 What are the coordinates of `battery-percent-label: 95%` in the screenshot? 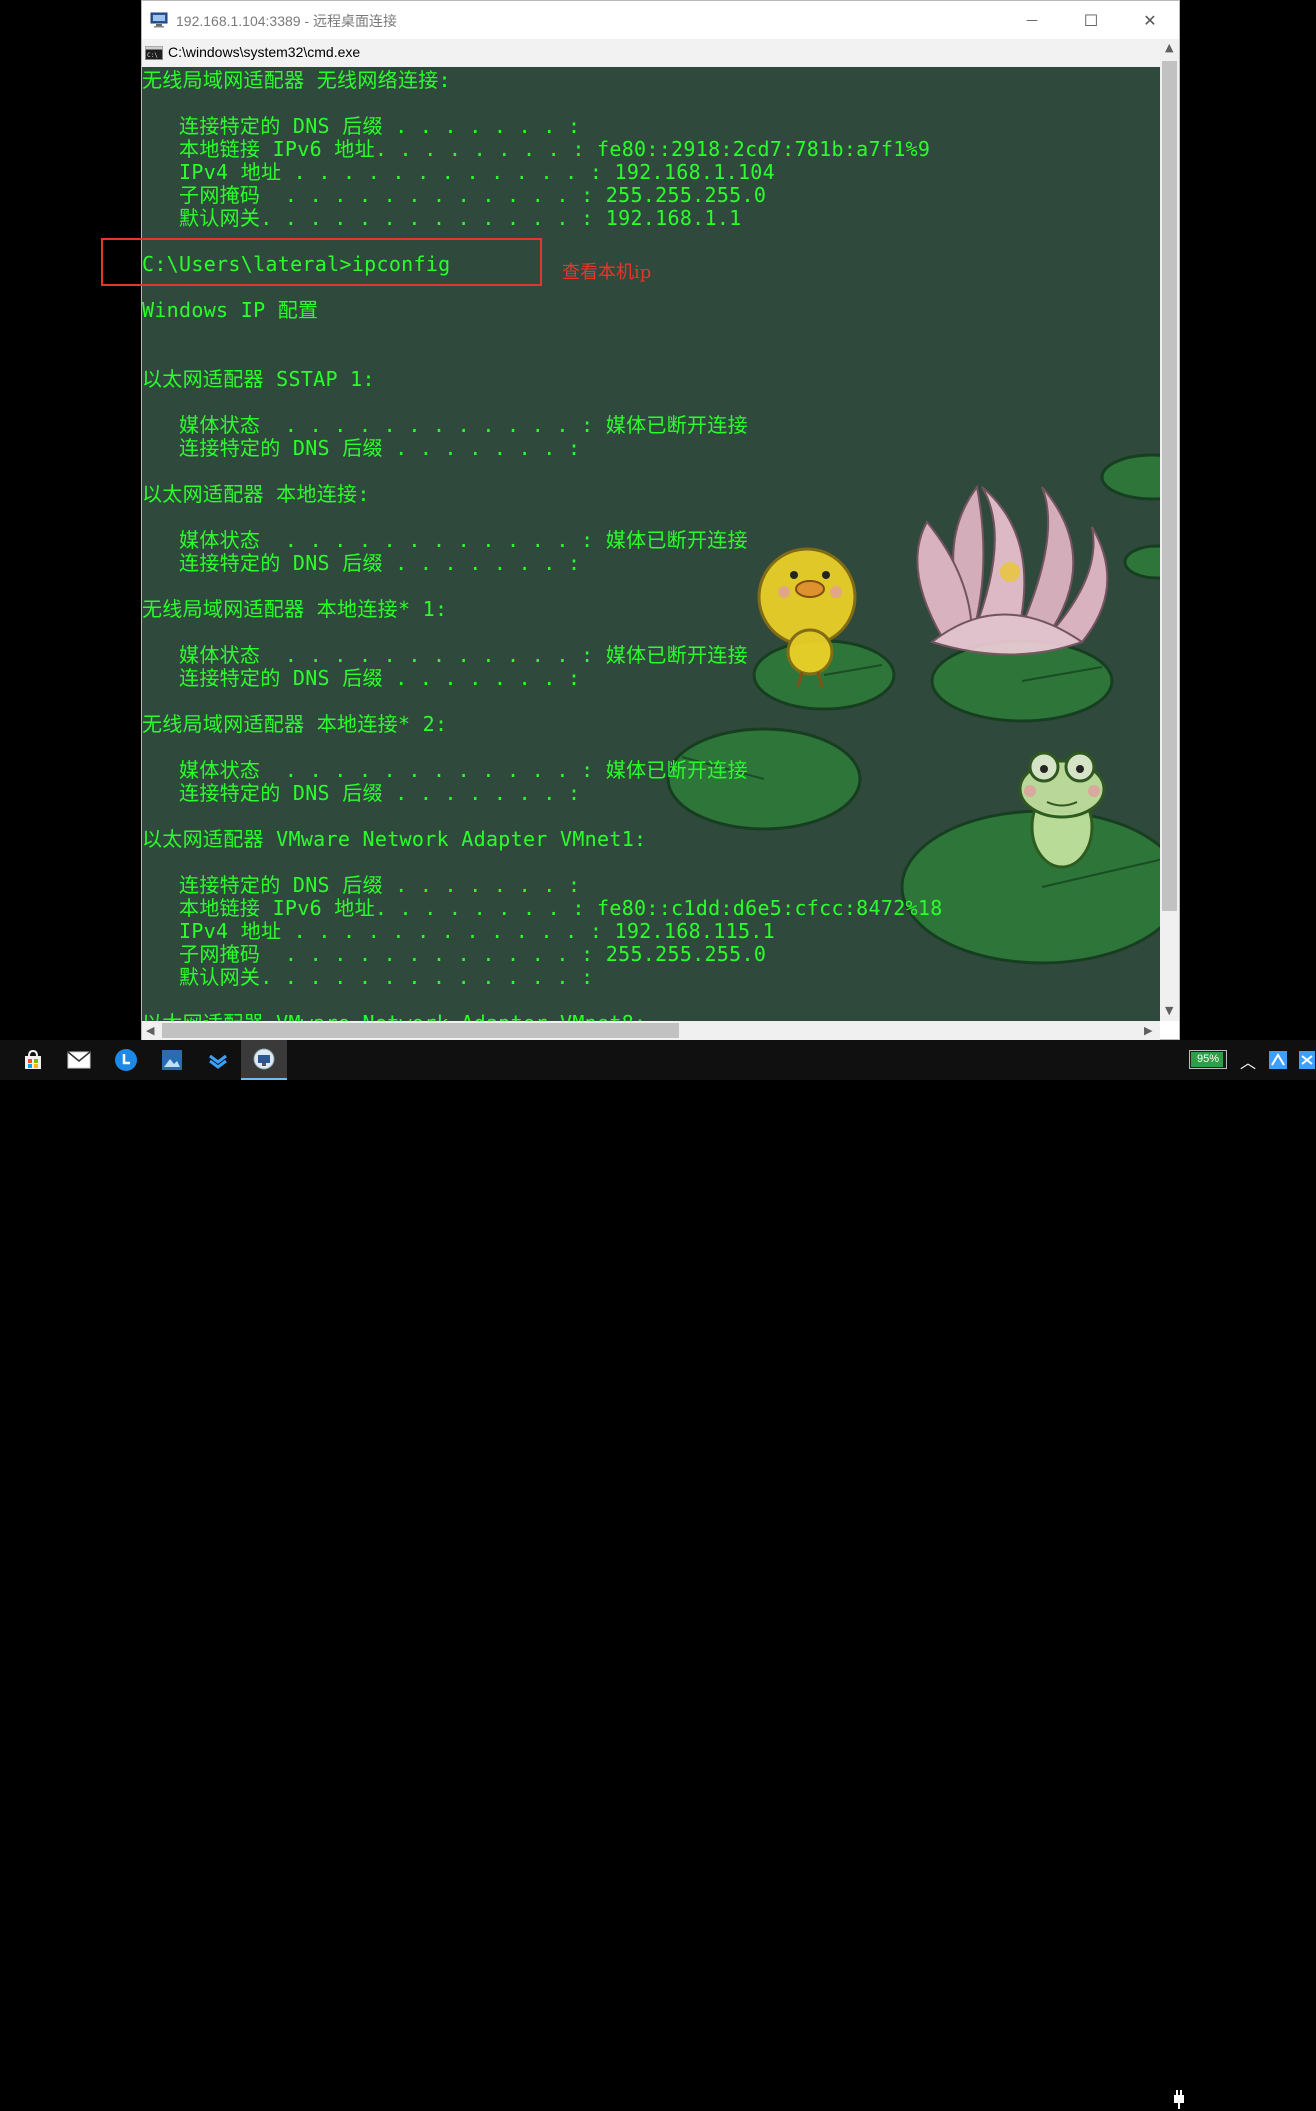 It's located at (1208, 1059).